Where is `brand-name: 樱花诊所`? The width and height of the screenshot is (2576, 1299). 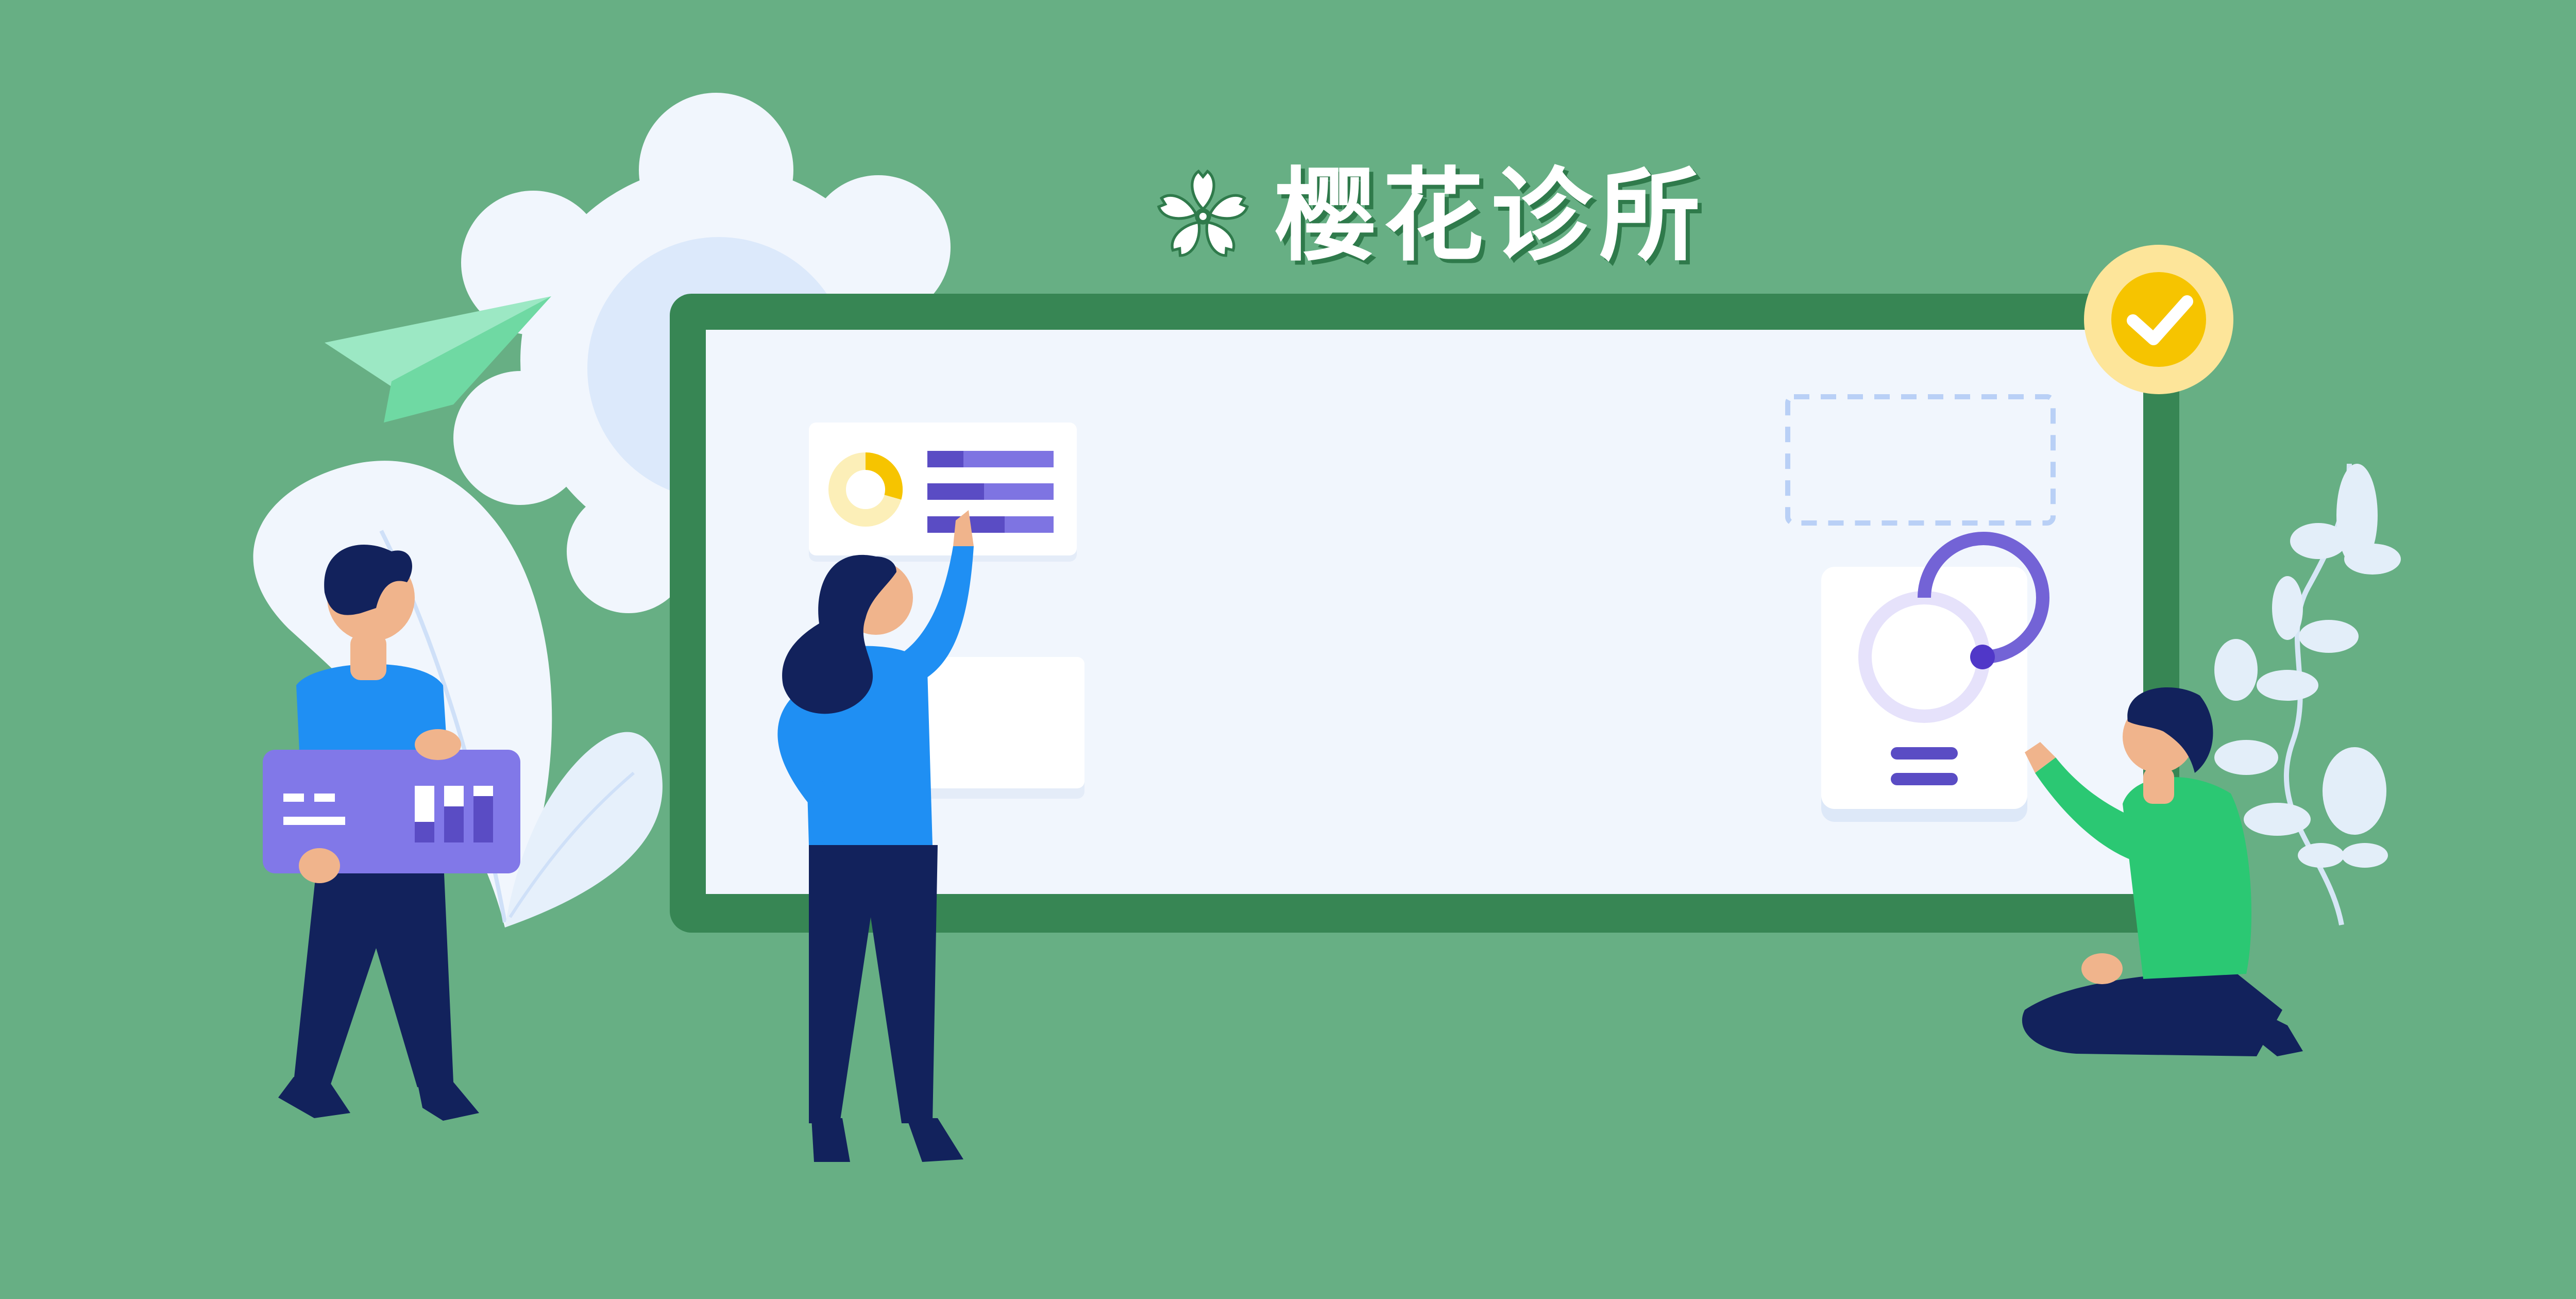
brand-name: 樱花诊所 is located at coordinates (1491, 216).